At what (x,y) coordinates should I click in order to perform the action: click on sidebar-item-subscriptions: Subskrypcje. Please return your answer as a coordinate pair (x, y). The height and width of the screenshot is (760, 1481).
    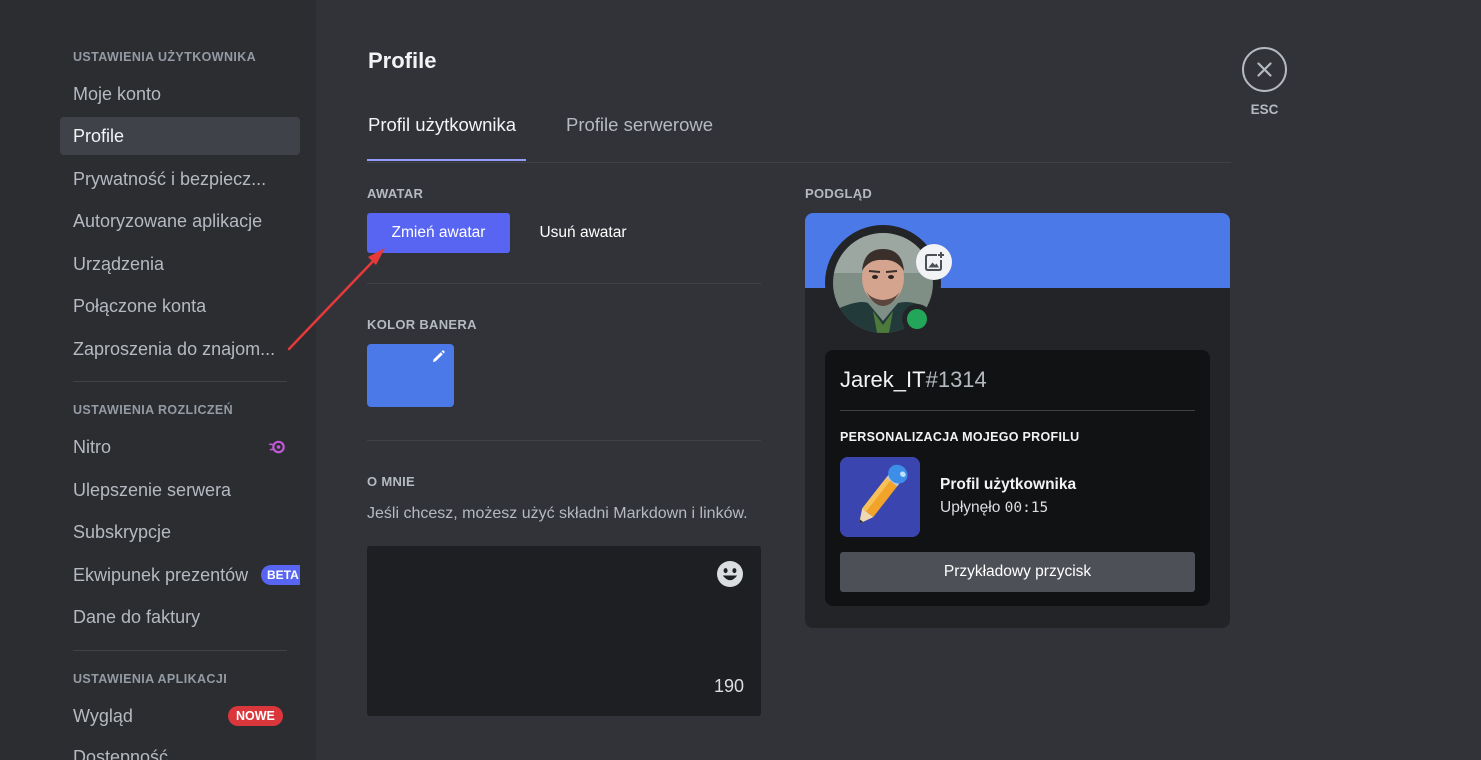
    Looking at the image, I should click on (180, 532).